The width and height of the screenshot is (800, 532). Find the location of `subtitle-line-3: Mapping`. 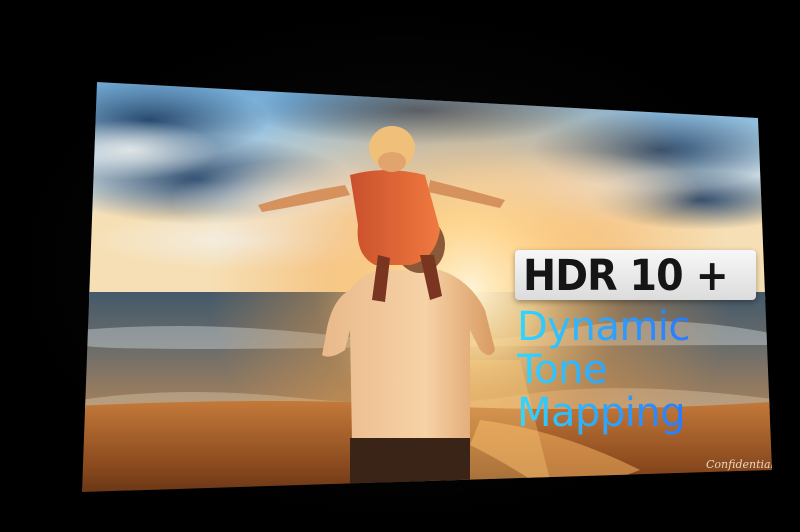

subtitle-line-3: Mapping is located at coordinates (636, 413).